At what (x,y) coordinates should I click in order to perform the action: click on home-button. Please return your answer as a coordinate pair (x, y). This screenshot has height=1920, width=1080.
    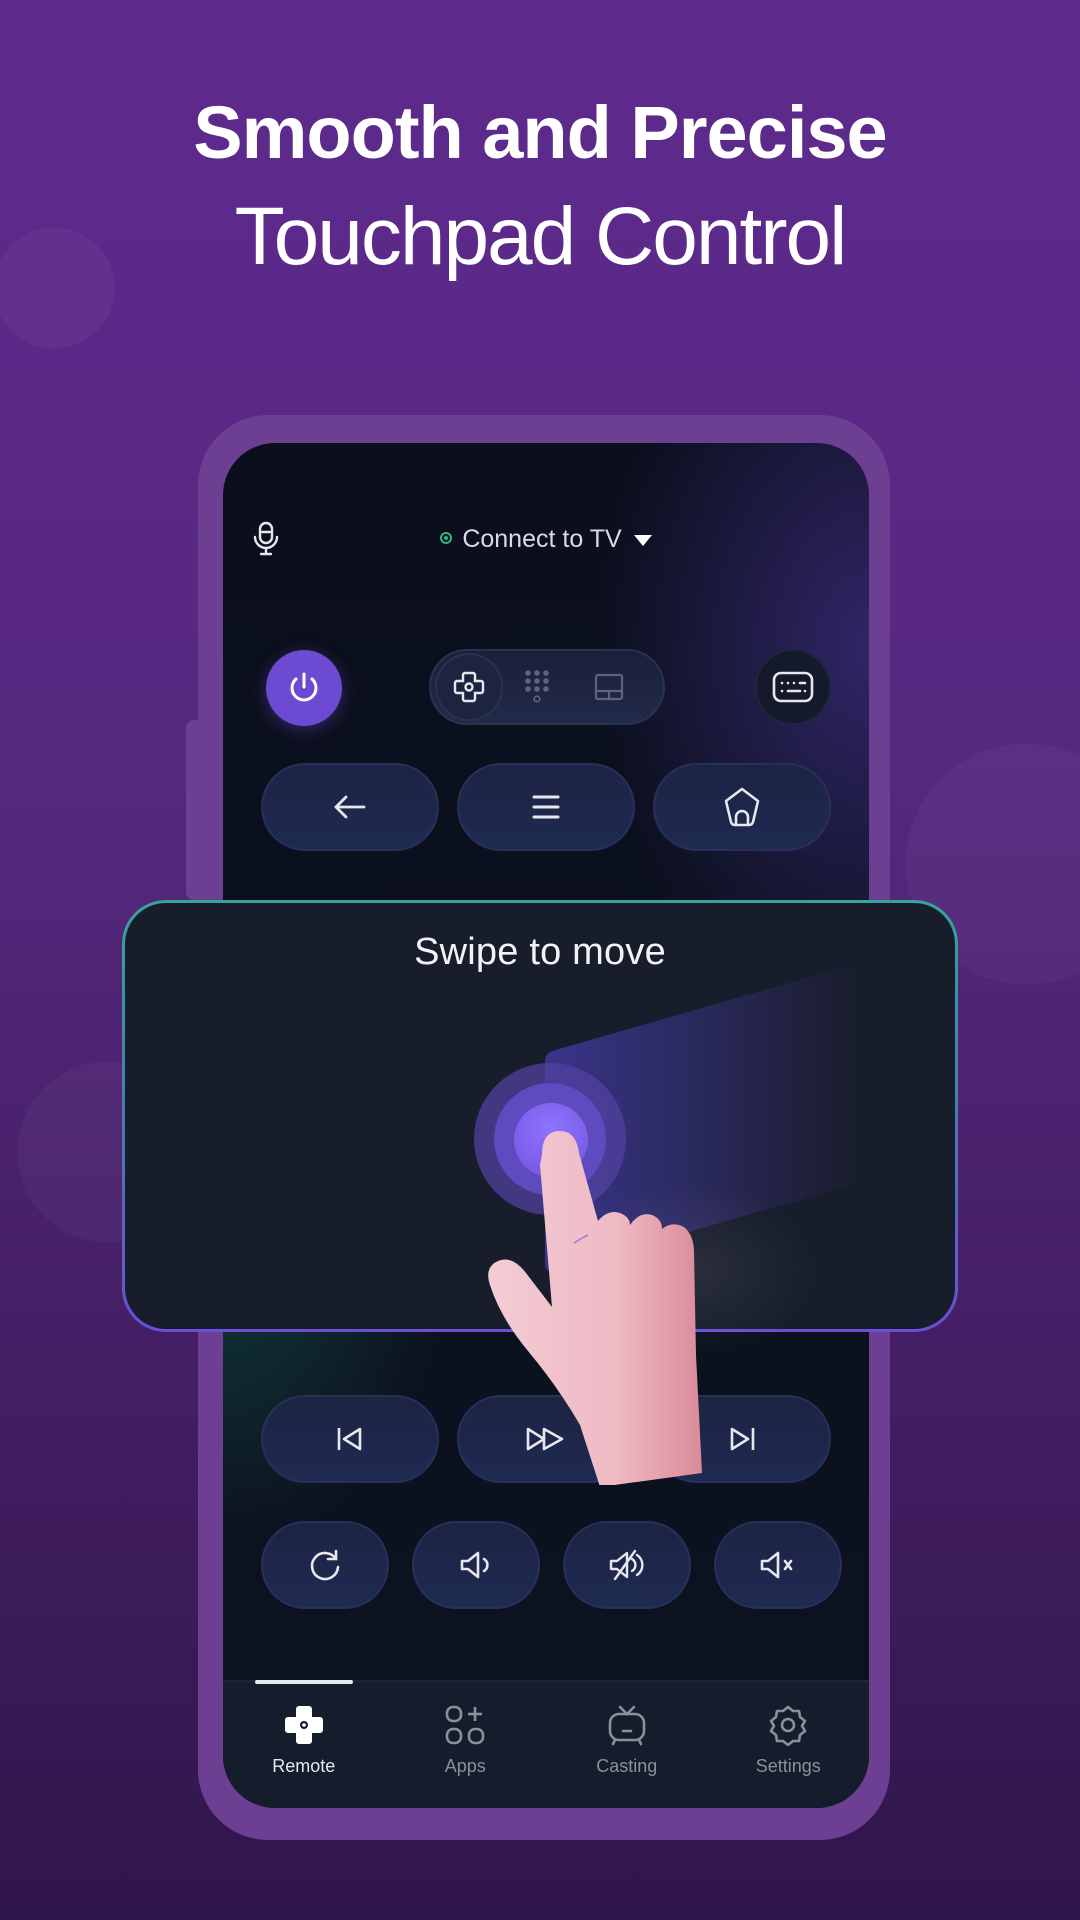
    Looking at the image, I should click on (742, 807).